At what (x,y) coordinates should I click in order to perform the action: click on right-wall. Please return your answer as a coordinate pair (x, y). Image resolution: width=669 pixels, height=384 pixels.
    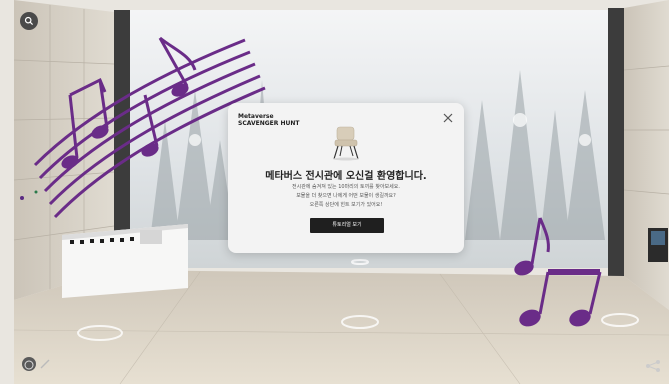
    Looking at the image, I should click on (646, 155).